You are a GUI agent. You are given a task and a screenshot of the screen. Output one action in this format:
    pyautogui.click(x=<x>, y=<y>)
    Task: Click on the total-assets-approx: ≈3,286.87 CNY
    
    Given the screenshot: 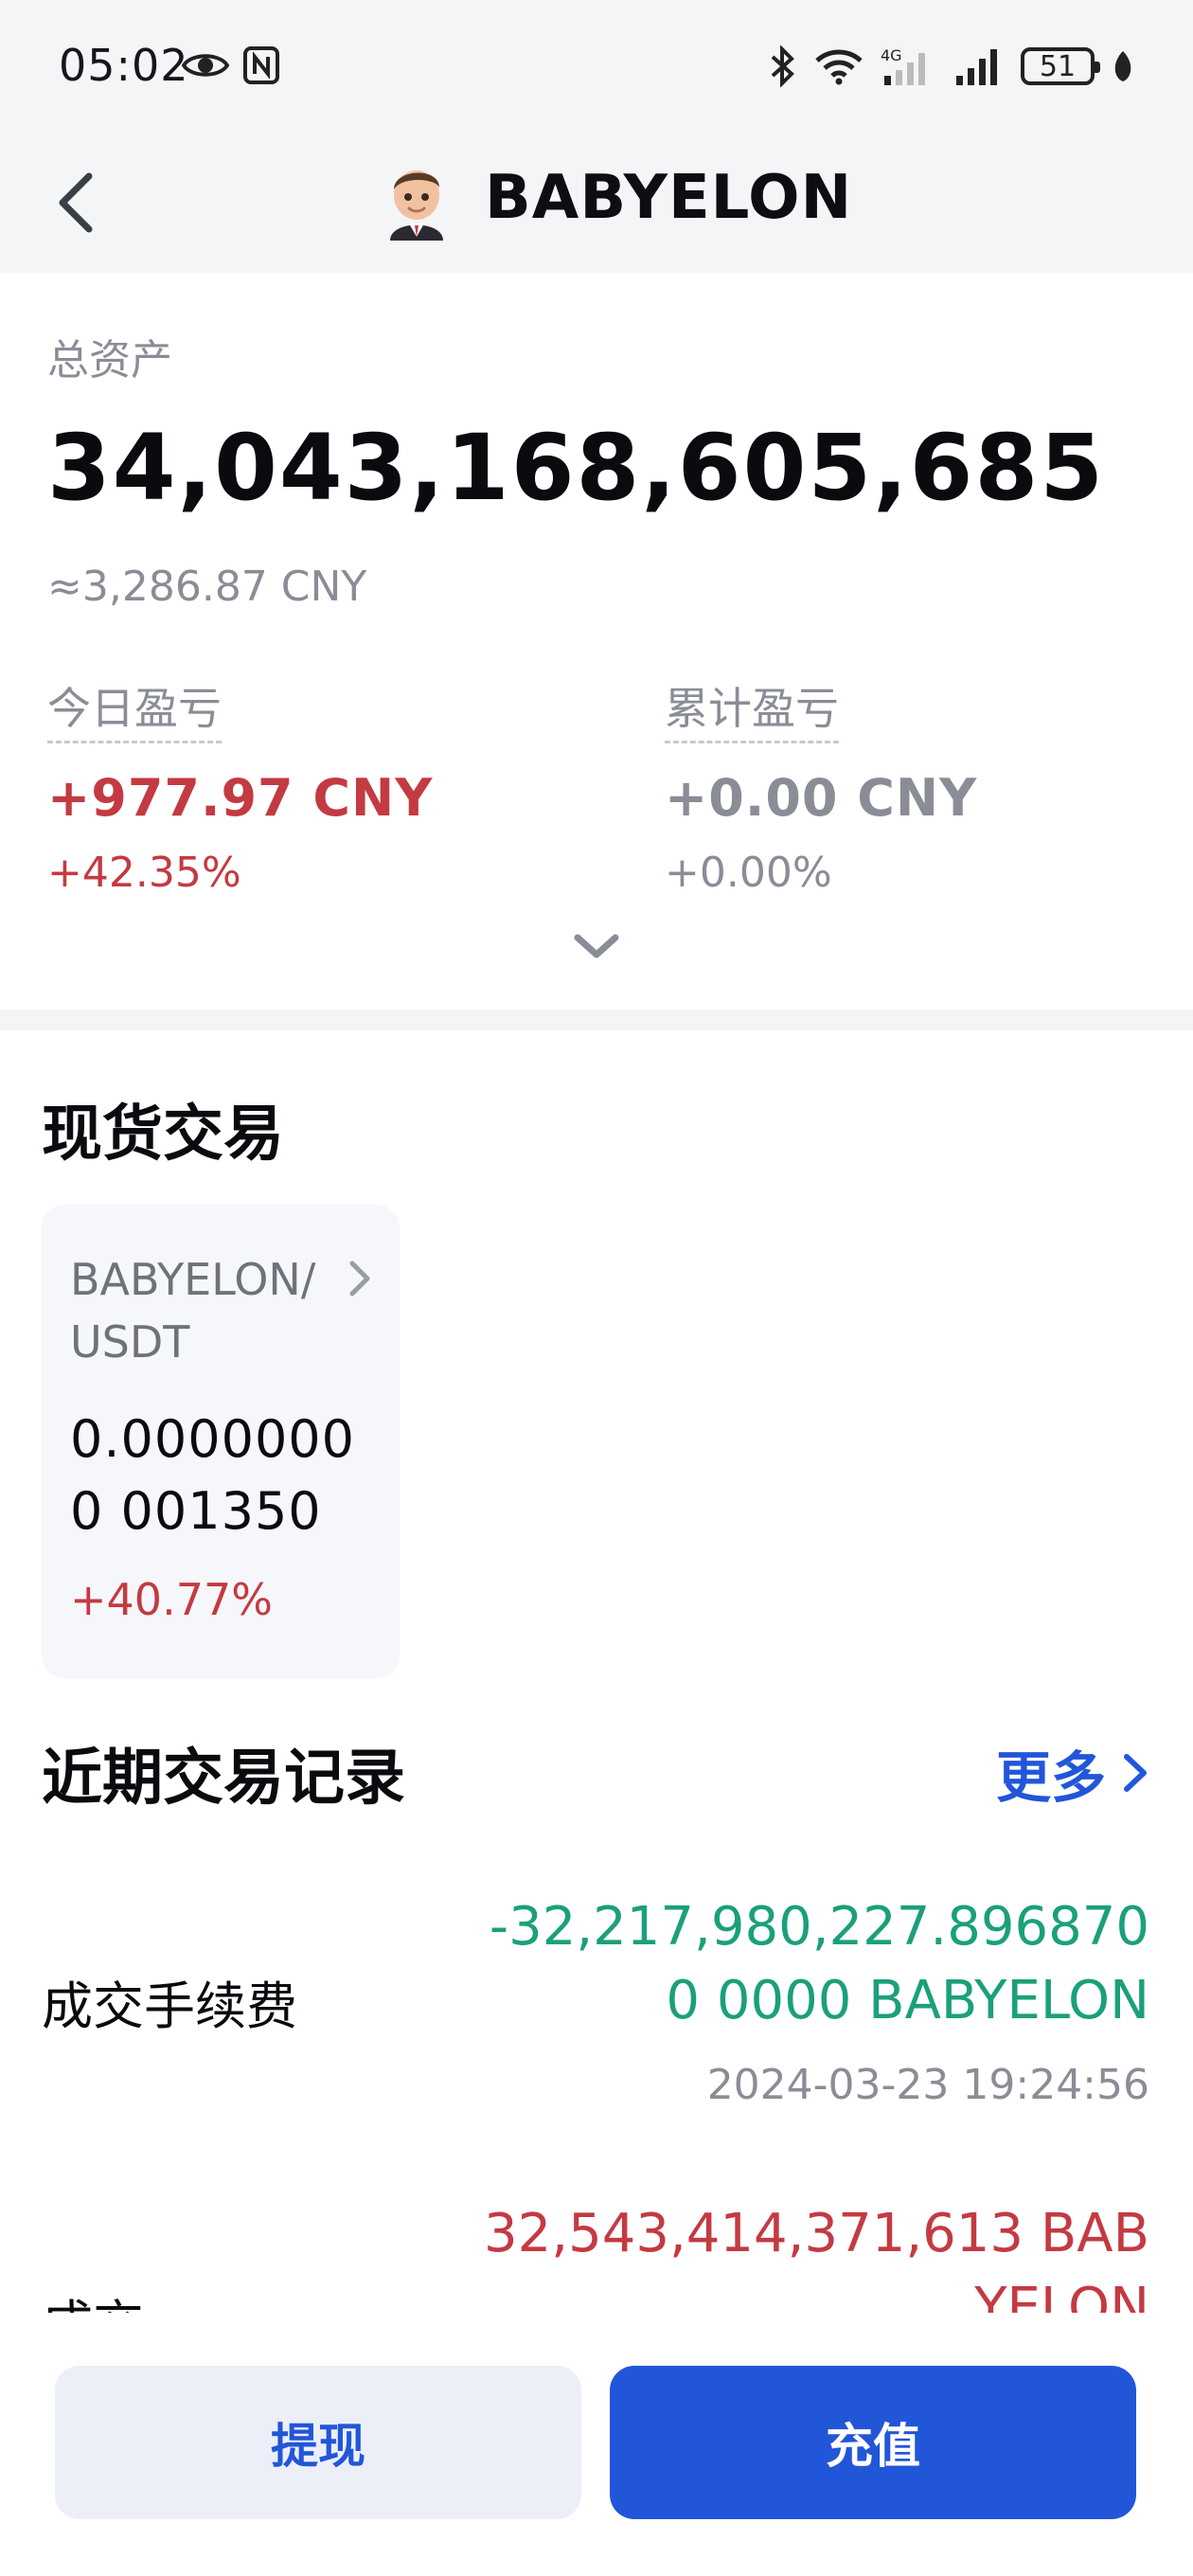 What is the action you would take?
    pyautogui.click(x=207, y=587)
    